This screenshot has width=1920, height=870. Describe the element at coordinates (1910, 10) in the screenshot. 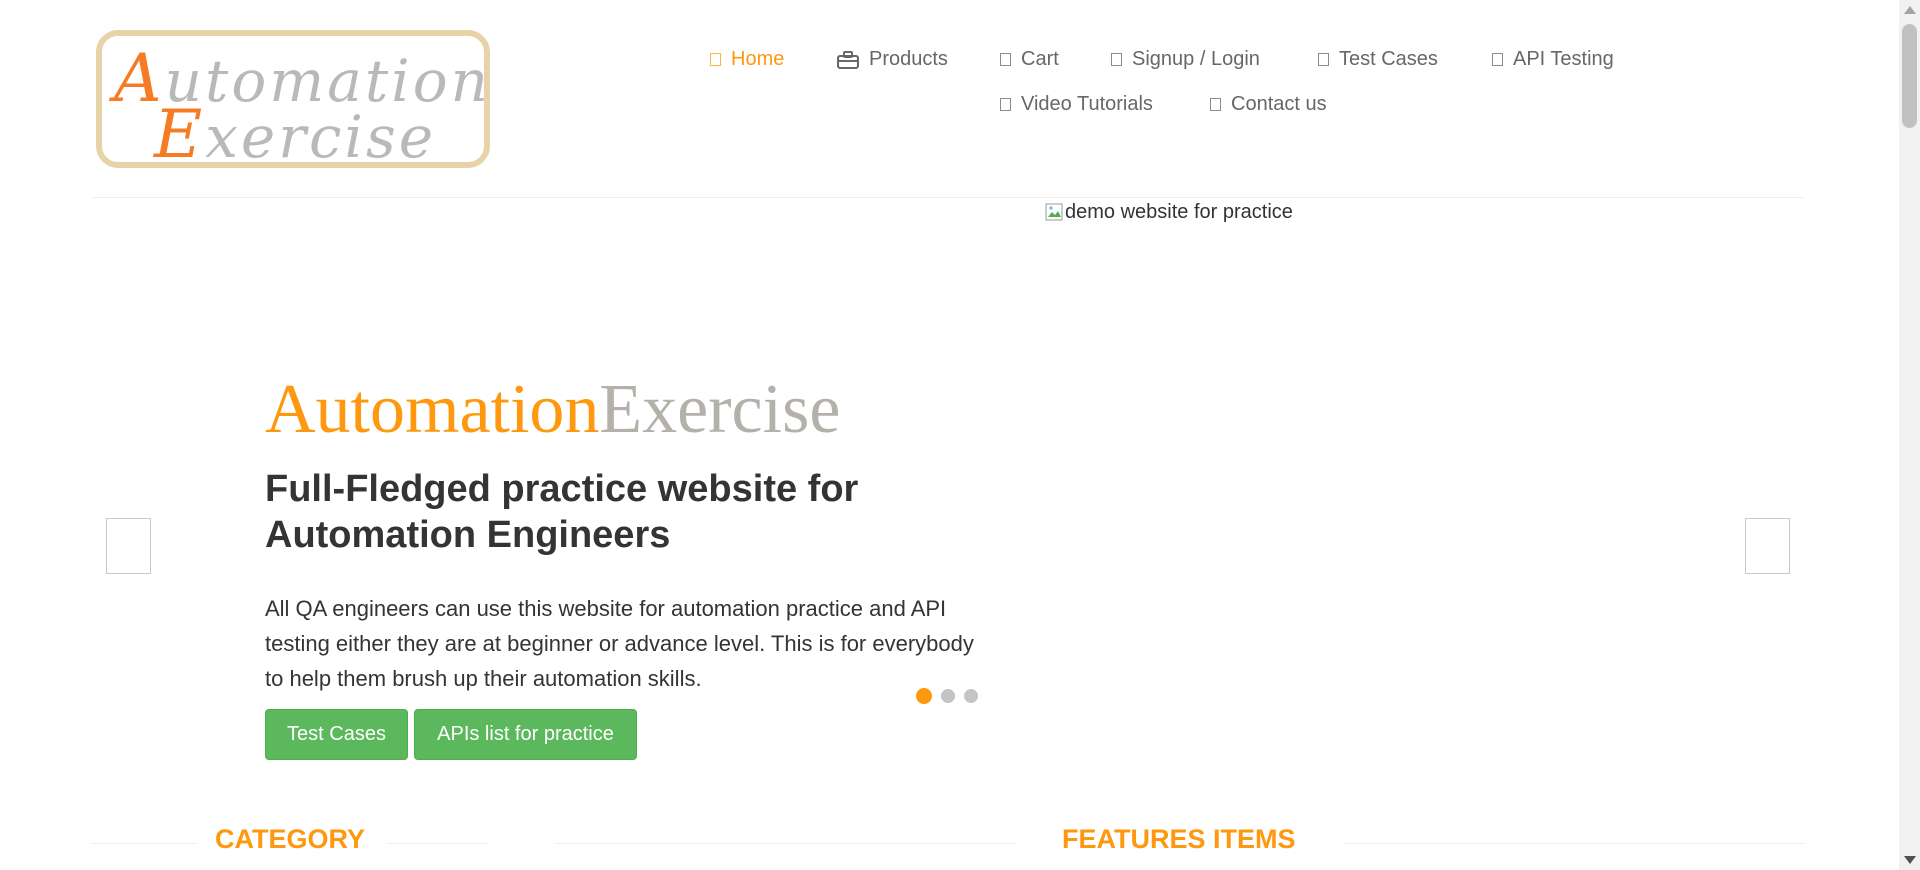

I see `scroll-up-icon` at that location.